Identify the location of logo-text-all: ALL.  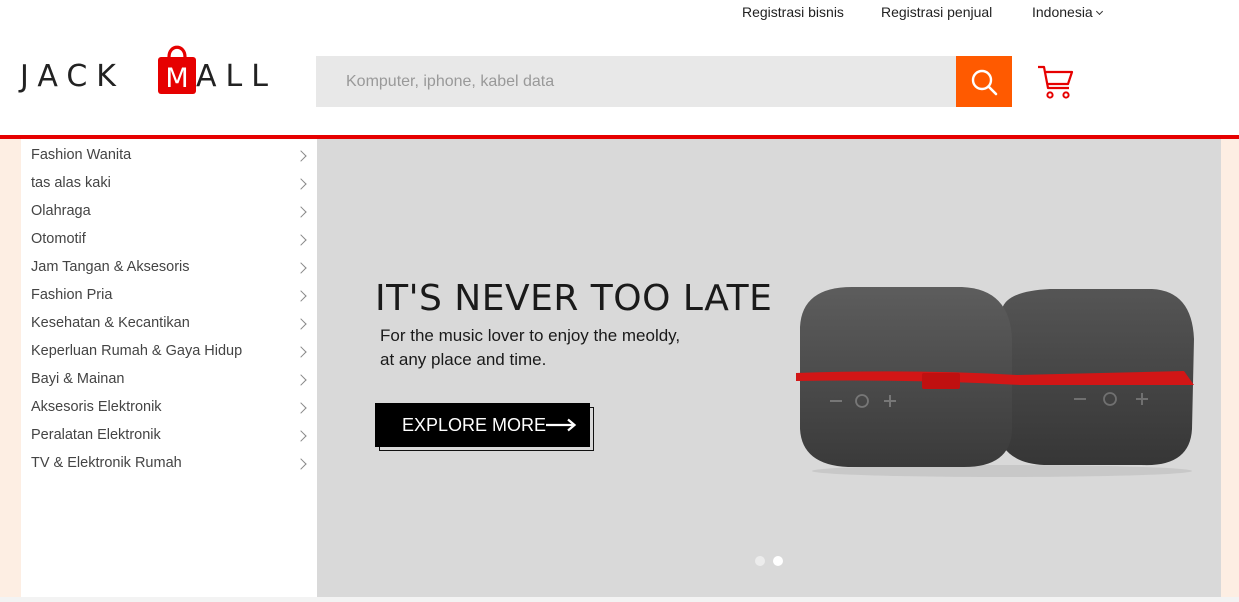
(236, 76).